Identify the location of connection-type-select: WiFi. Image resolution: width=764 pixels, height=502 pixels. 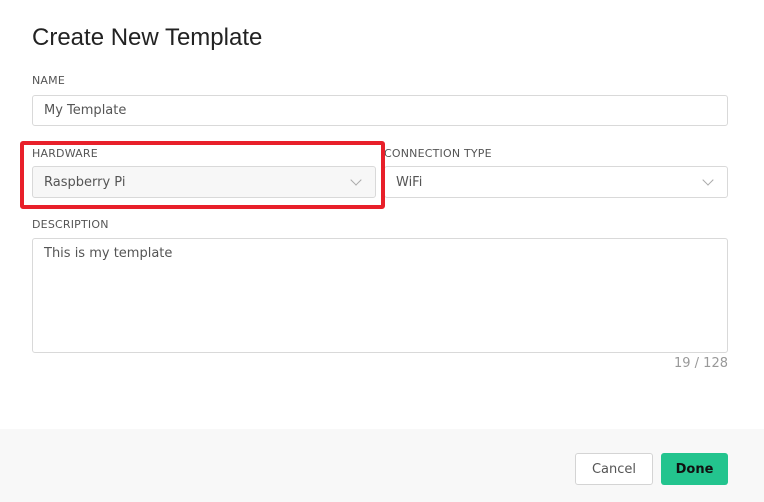
(556, 182).